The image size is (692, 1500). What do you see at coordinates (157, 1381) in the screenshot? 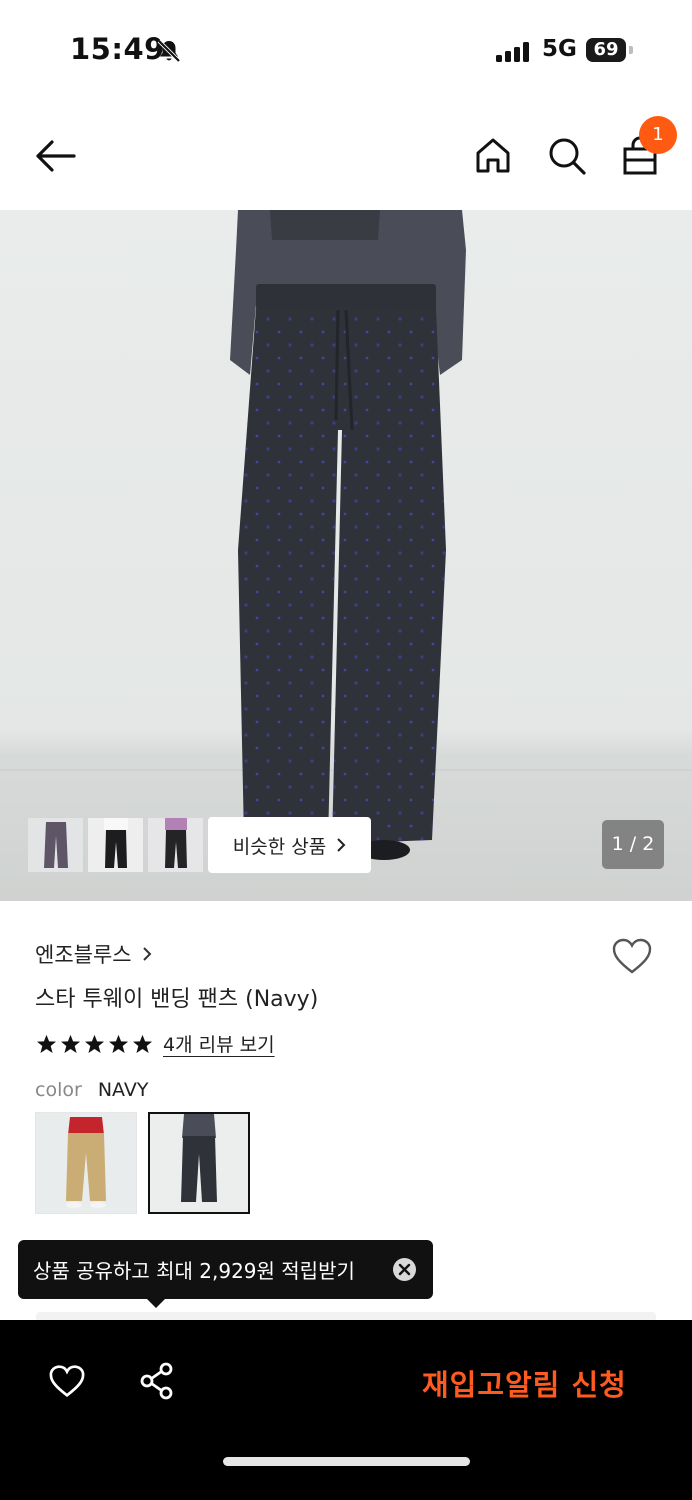
I see `share-icon` at bounding box center [157, 1381].